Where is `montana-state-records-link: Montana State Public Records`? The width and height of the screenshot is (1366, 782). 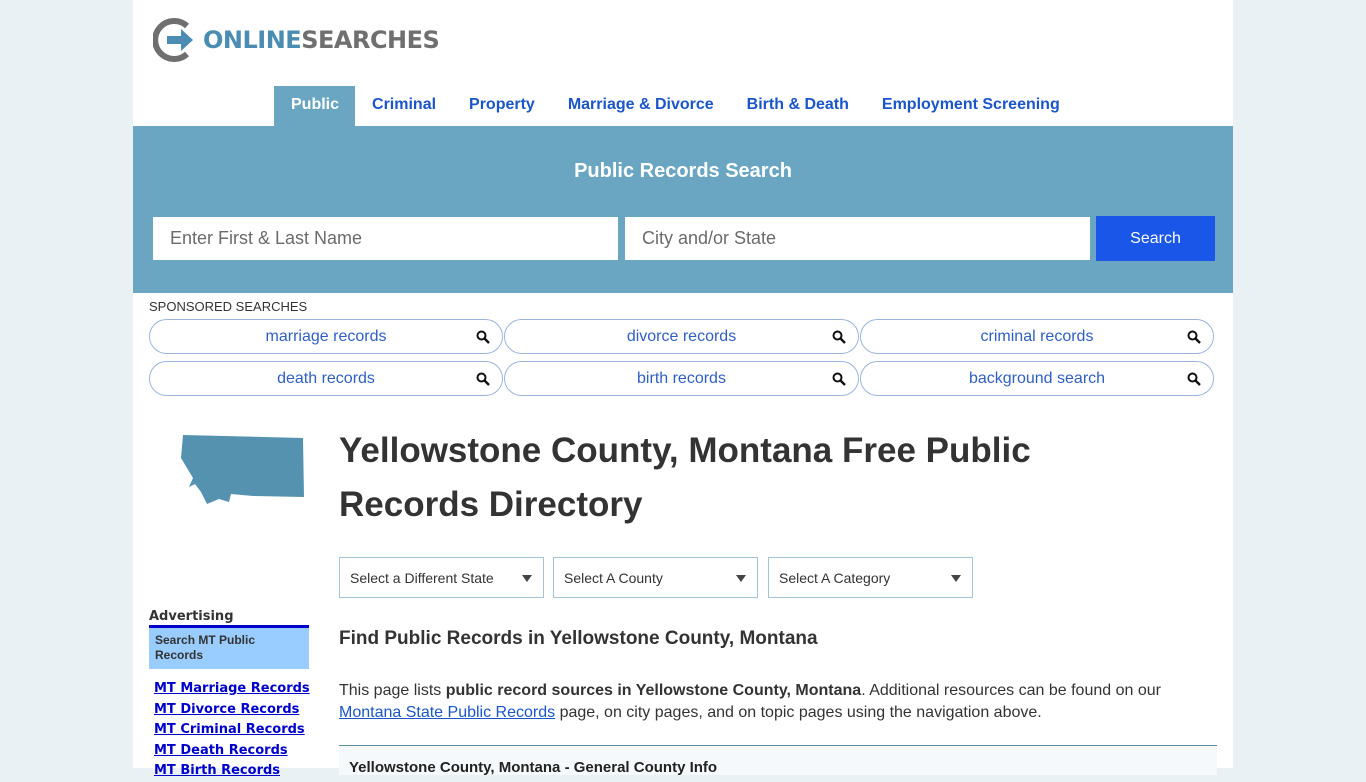
montana-state-records-link: Montana State Public Records is located at coordinates (447, 712).